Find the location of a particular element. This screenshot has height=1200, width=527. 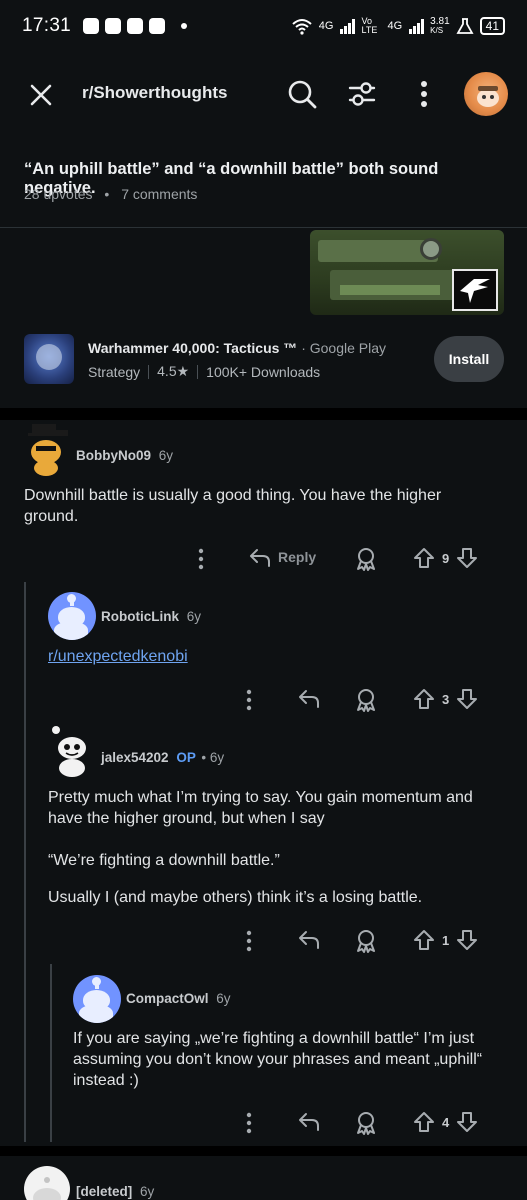

status-time: 17:31 is located at coordinates (47, 25).